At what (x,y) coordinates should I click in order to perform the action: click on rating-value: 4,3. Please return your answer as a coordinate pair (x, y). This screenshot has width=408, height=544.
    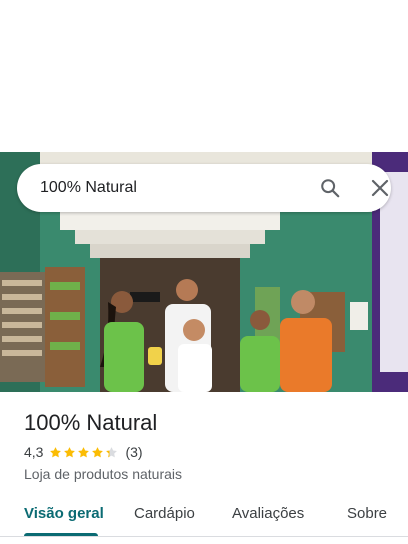
    Looking at the image, I should click on (34, 452).